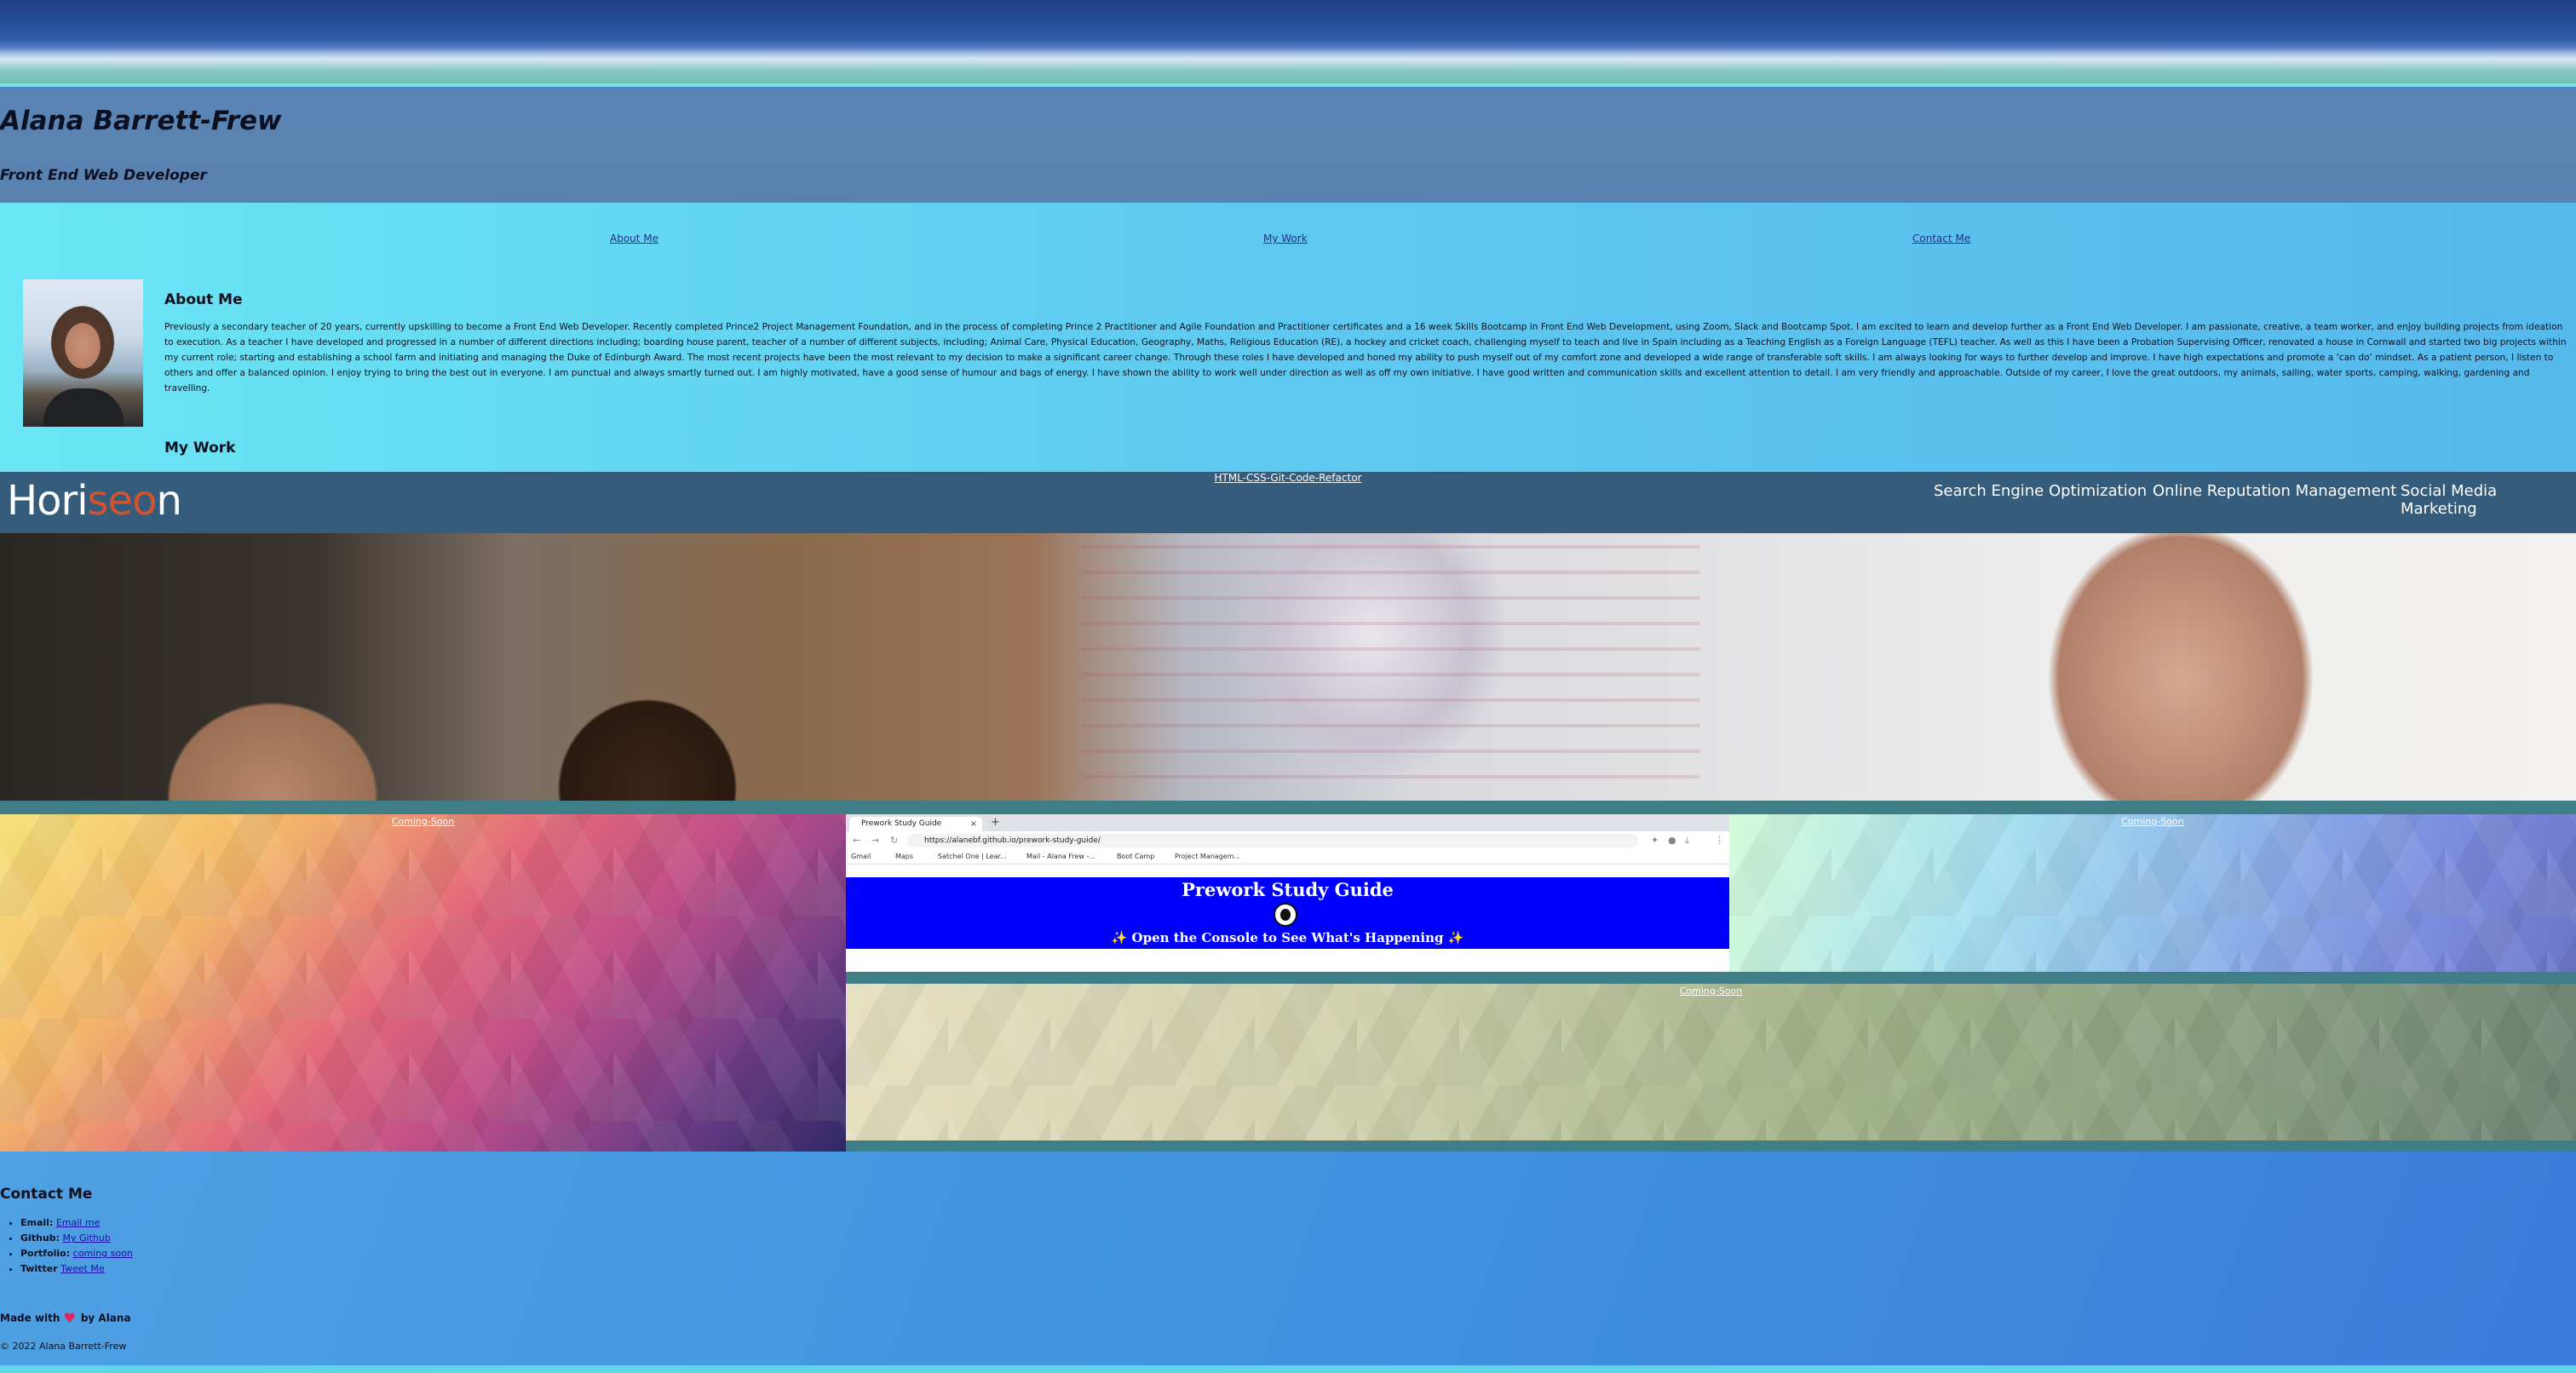 The width and height of the screenshot is (2576, 1373). Describe the element at coordinates (83, 1268) in the screenshot. I see `twitter-link: Tweet Me` at that location.